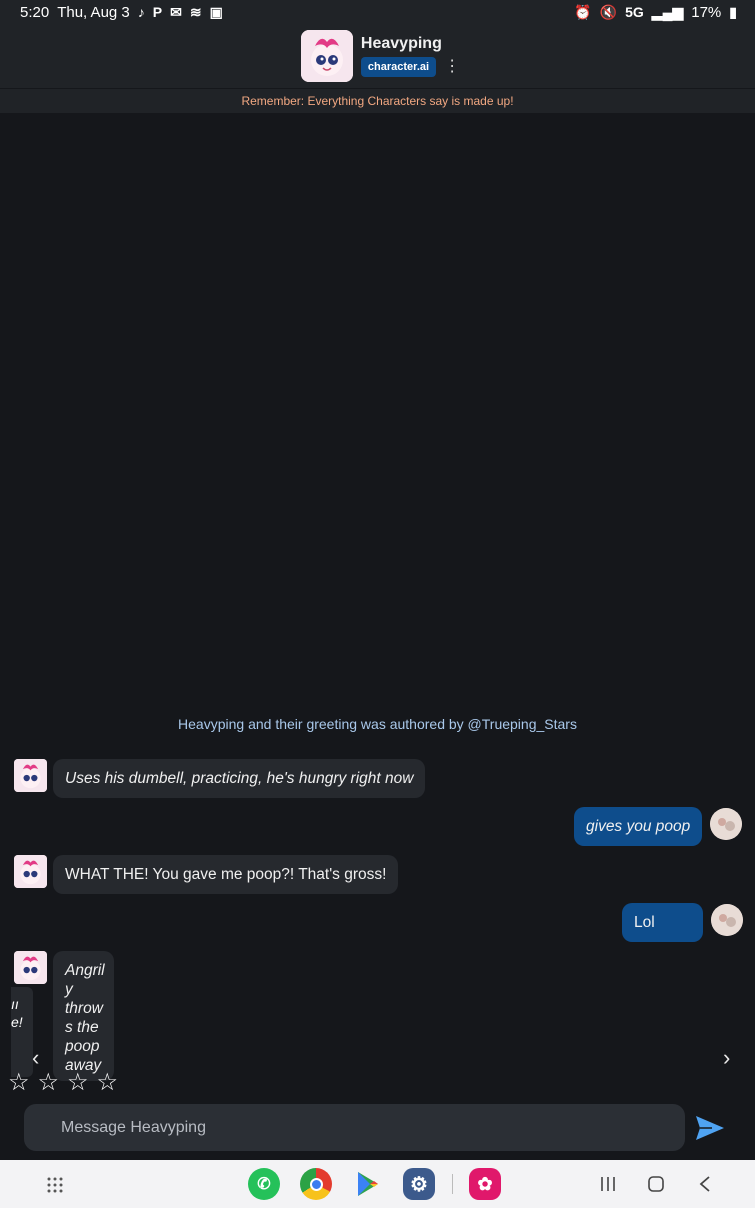 The height and width of the screenshot is (1208, 755). I want to click on mail-icon: ✉, so click(176, 11).